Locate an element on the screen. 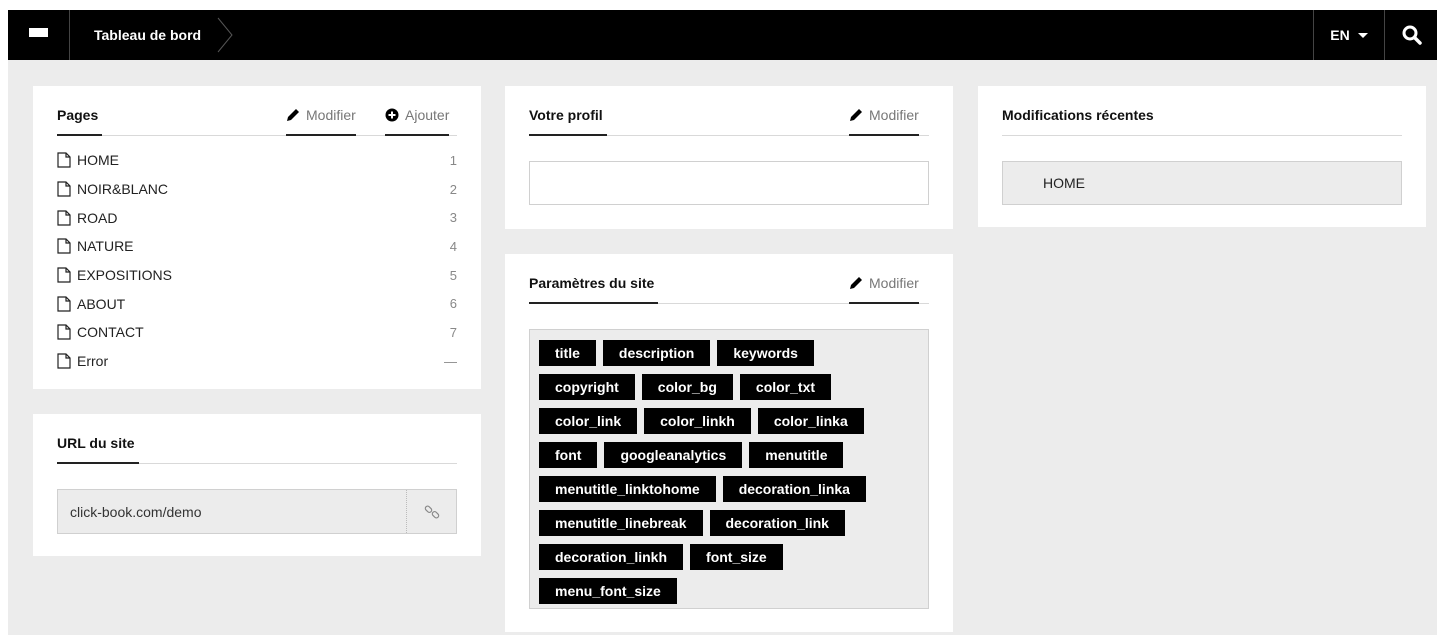 The width and height of the screenshot is (1437, 635). setting-tag: menu_font_size is located at coordinates (608, 591).